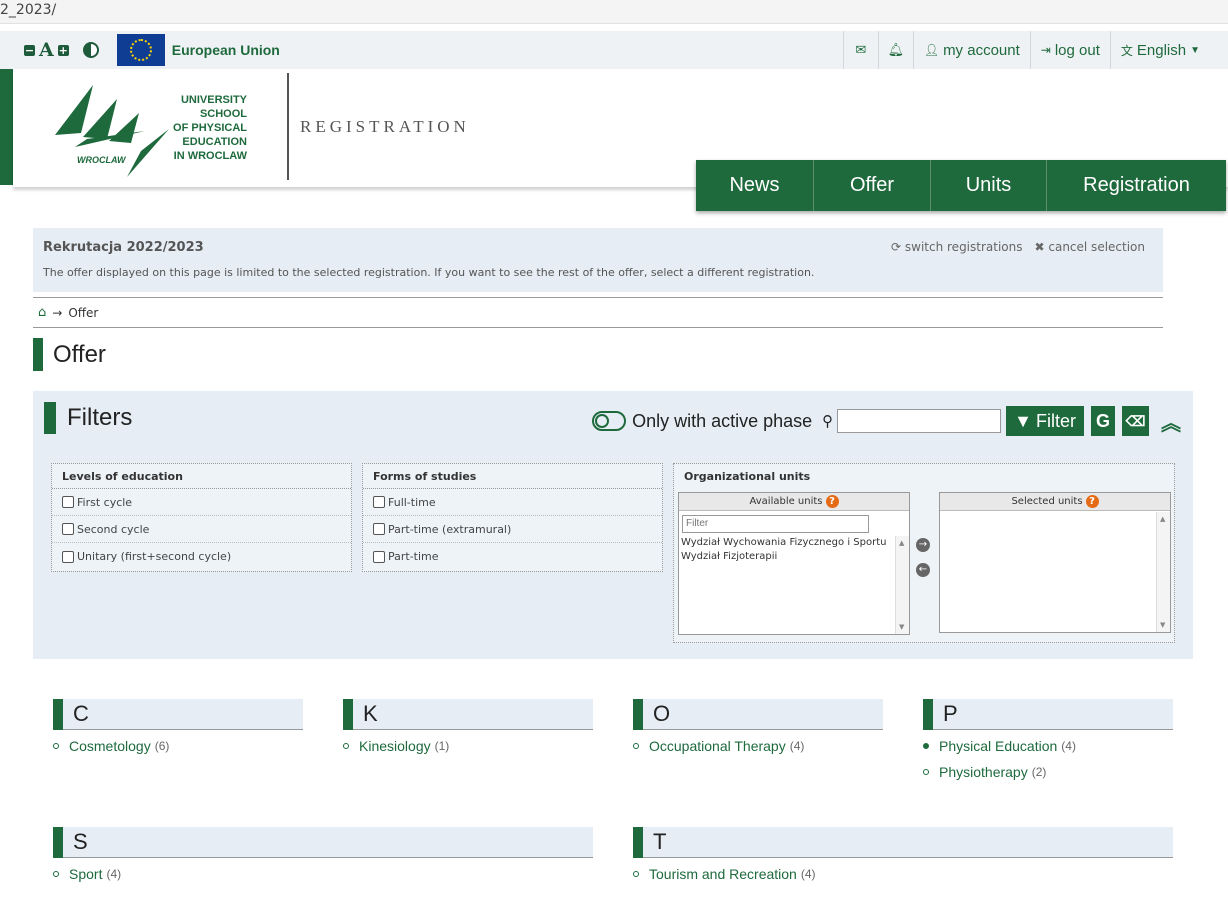 The image size is (1228, 902). I want to click on chevron-down-icon: ▼, so click(1195, 50).